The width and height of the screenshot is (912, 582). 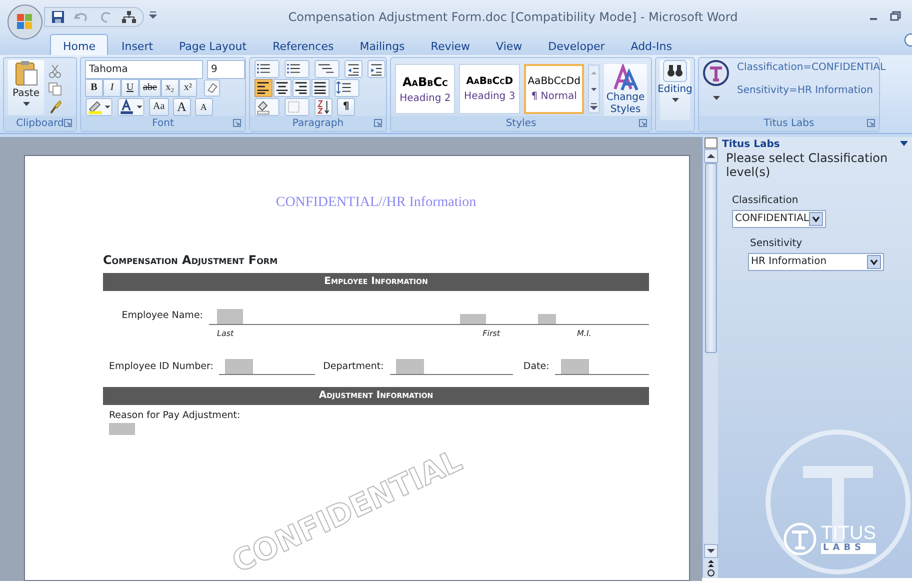 I want to click on scissors-icon, so click(x=55, y=71).